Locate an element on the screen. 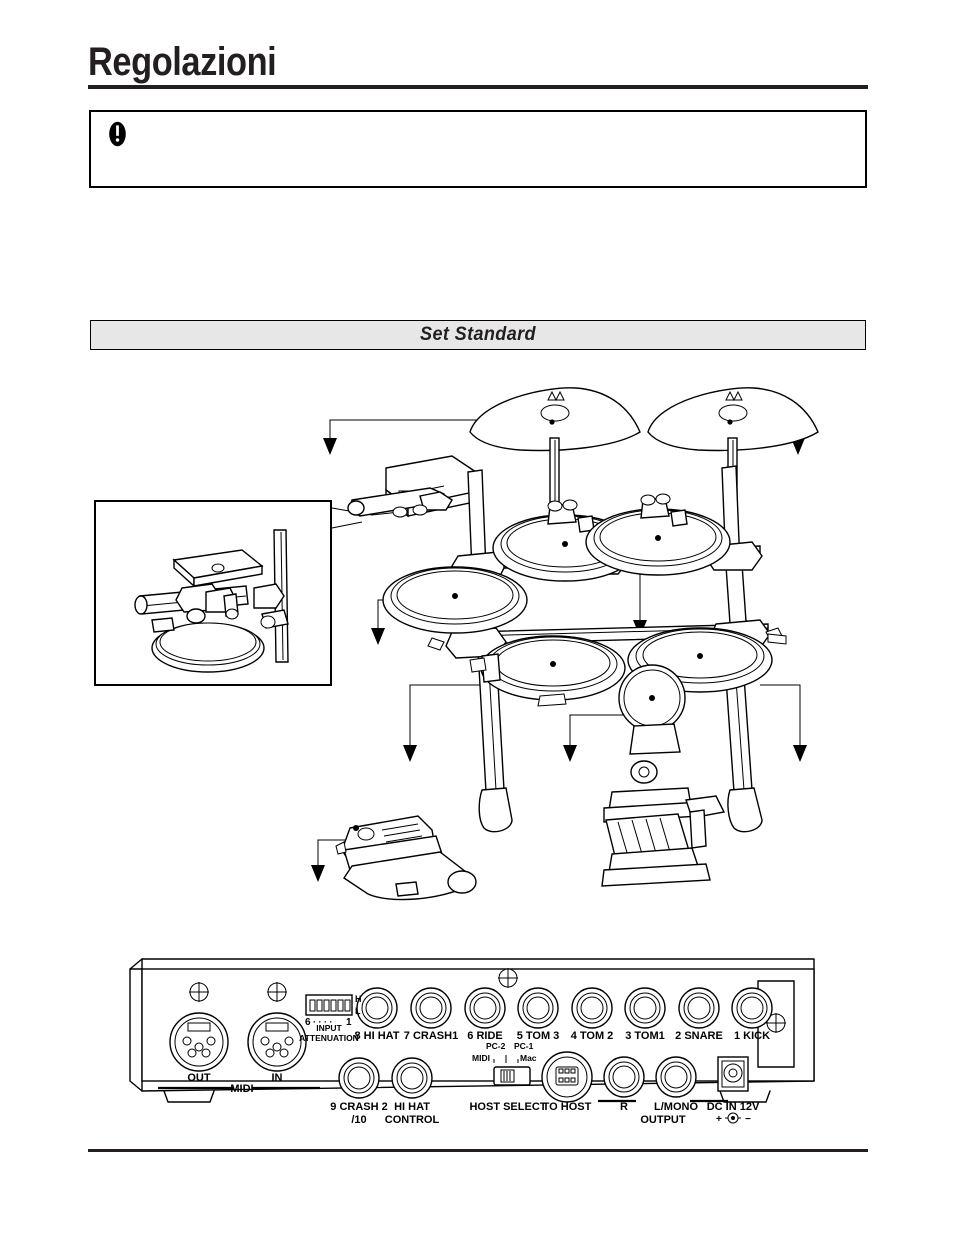 This screenshot has height=1235, width=954. output-l-mono-label: L/MONO is located at coordinates (676, 1107).